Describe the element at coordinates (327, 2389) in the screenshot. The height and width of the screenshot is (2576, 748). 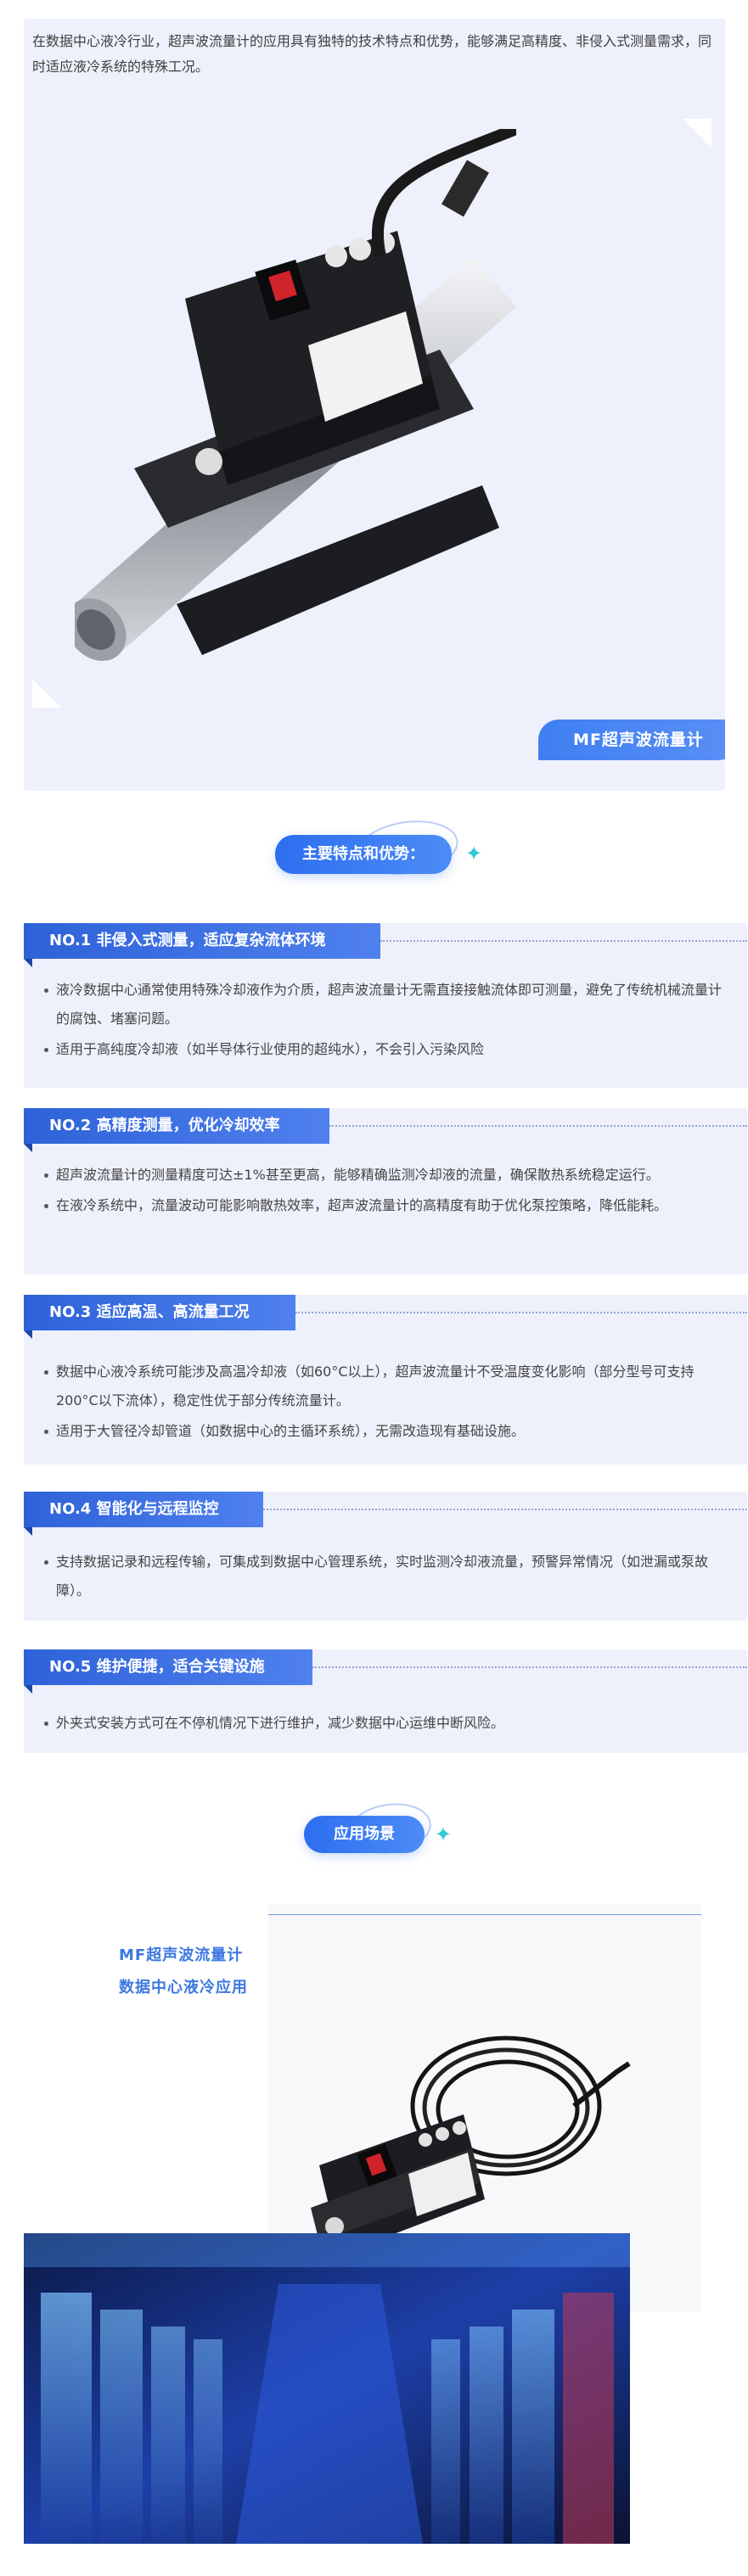
I see `data-center-photo` at that location.